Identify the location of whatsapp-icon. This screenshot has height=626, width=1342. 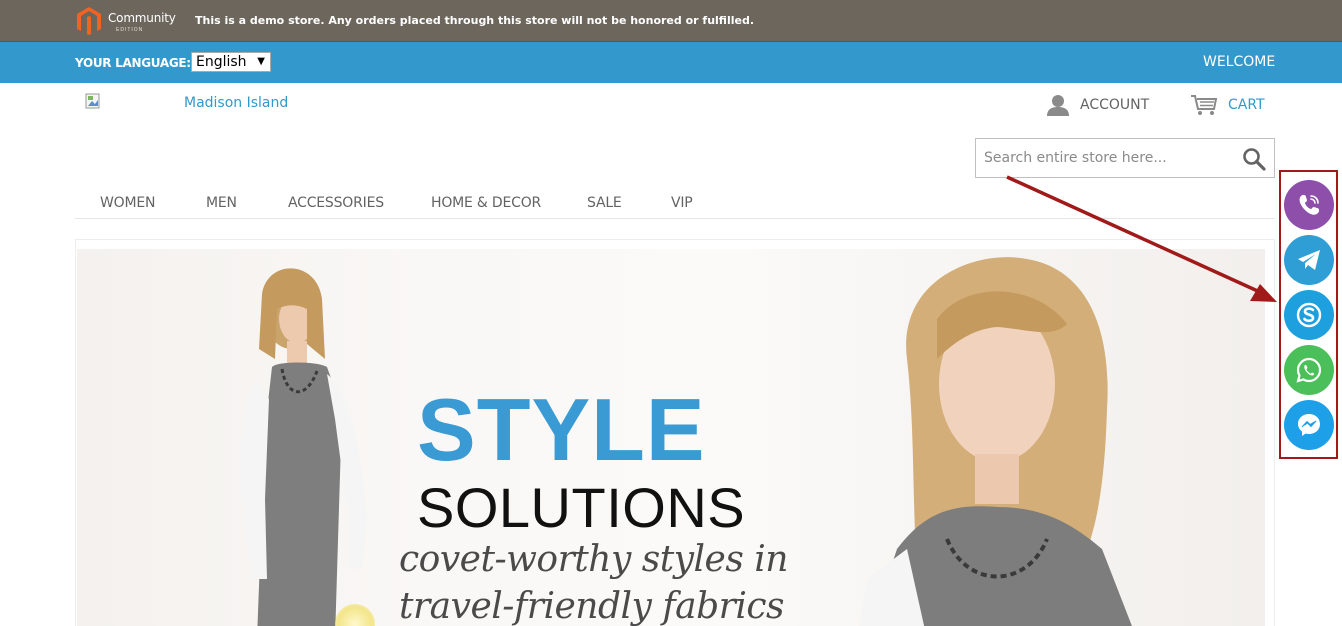
(1309, 370).